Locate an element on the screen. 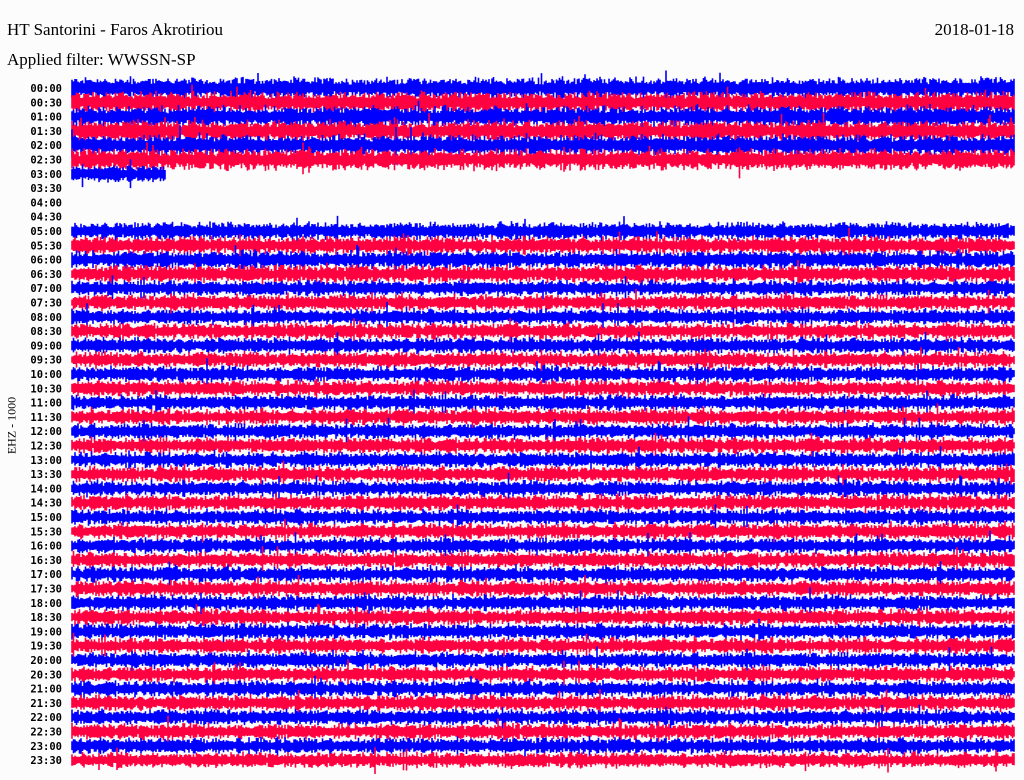  row-time-label: 17:00 is located at coordinates (46, 575).